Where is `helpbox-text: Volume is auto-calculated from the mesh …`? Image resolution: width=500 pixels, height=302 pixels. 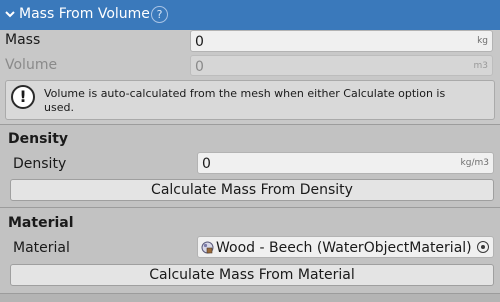 helpbox-text: Volume is auto-calculated from the mesh … is located at coordinates (245, 100).